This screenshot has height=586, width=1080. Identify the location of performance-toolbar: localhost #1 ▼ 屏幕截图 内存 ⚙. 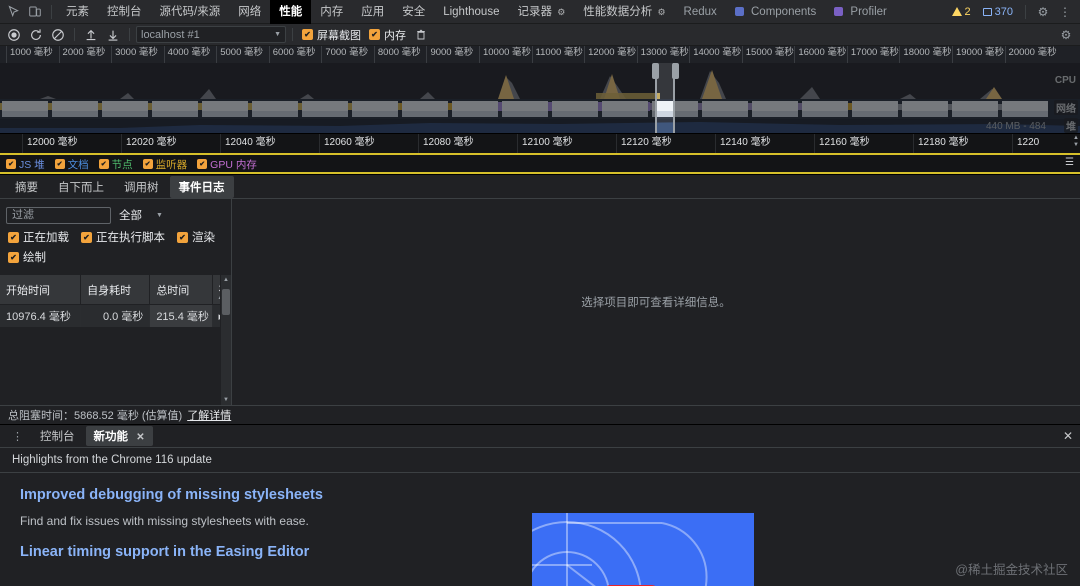
(540, 35).